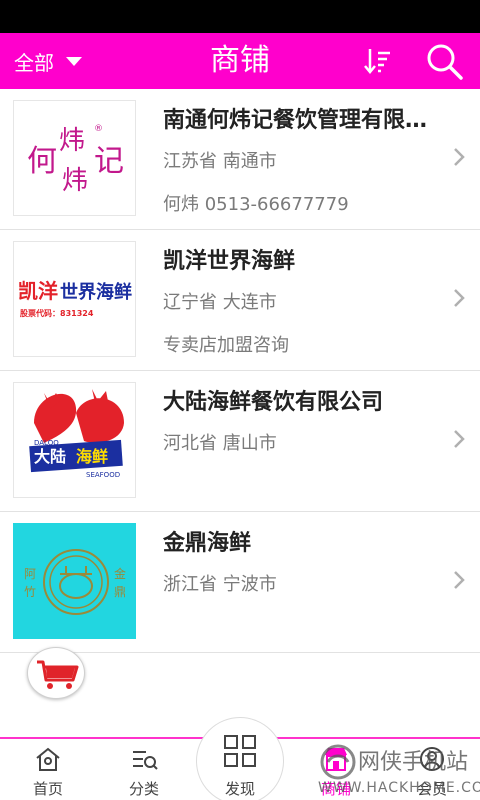 Image resolution: width=480 pixels, height=800 pixels. I want to click on tab-shops: 商铺, so click(336, 769).